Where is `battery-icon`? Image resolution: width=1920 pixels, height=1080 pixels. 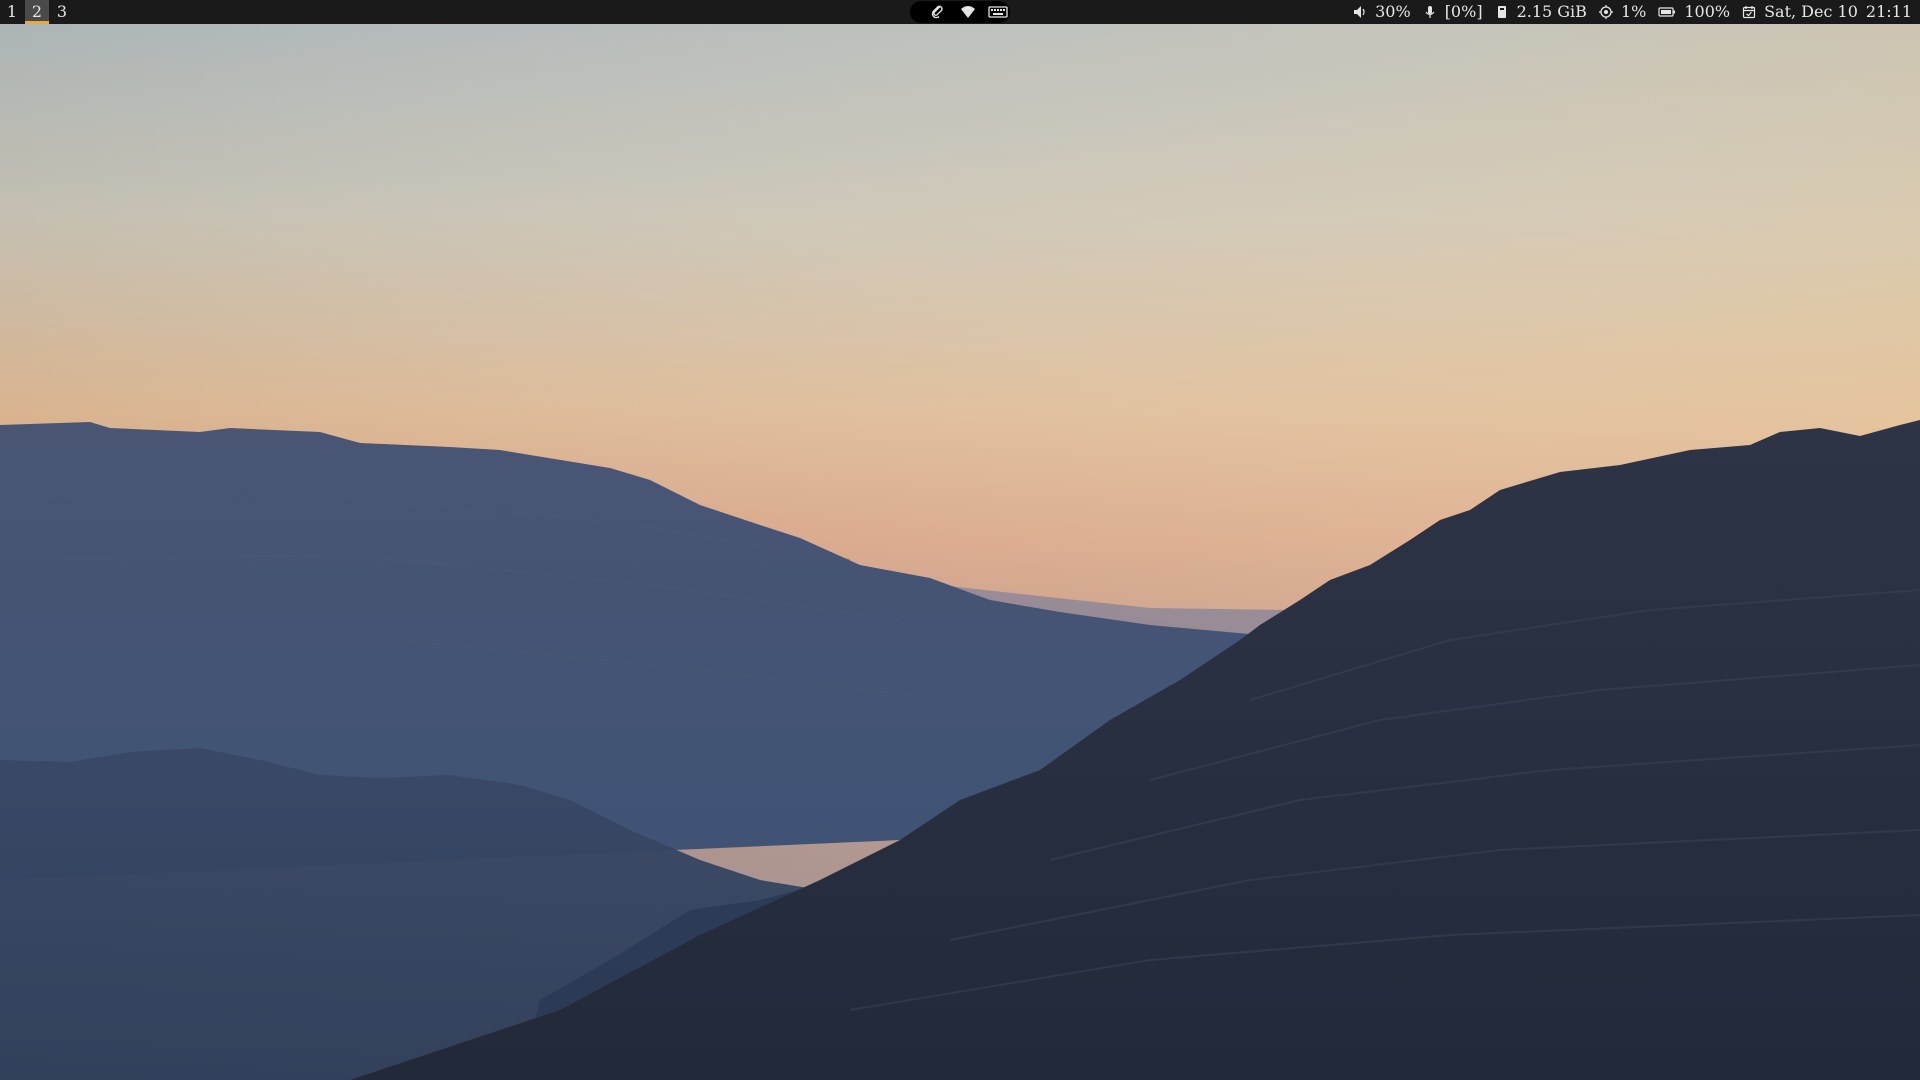 battery-icon is located at coordinates (1667, 12).